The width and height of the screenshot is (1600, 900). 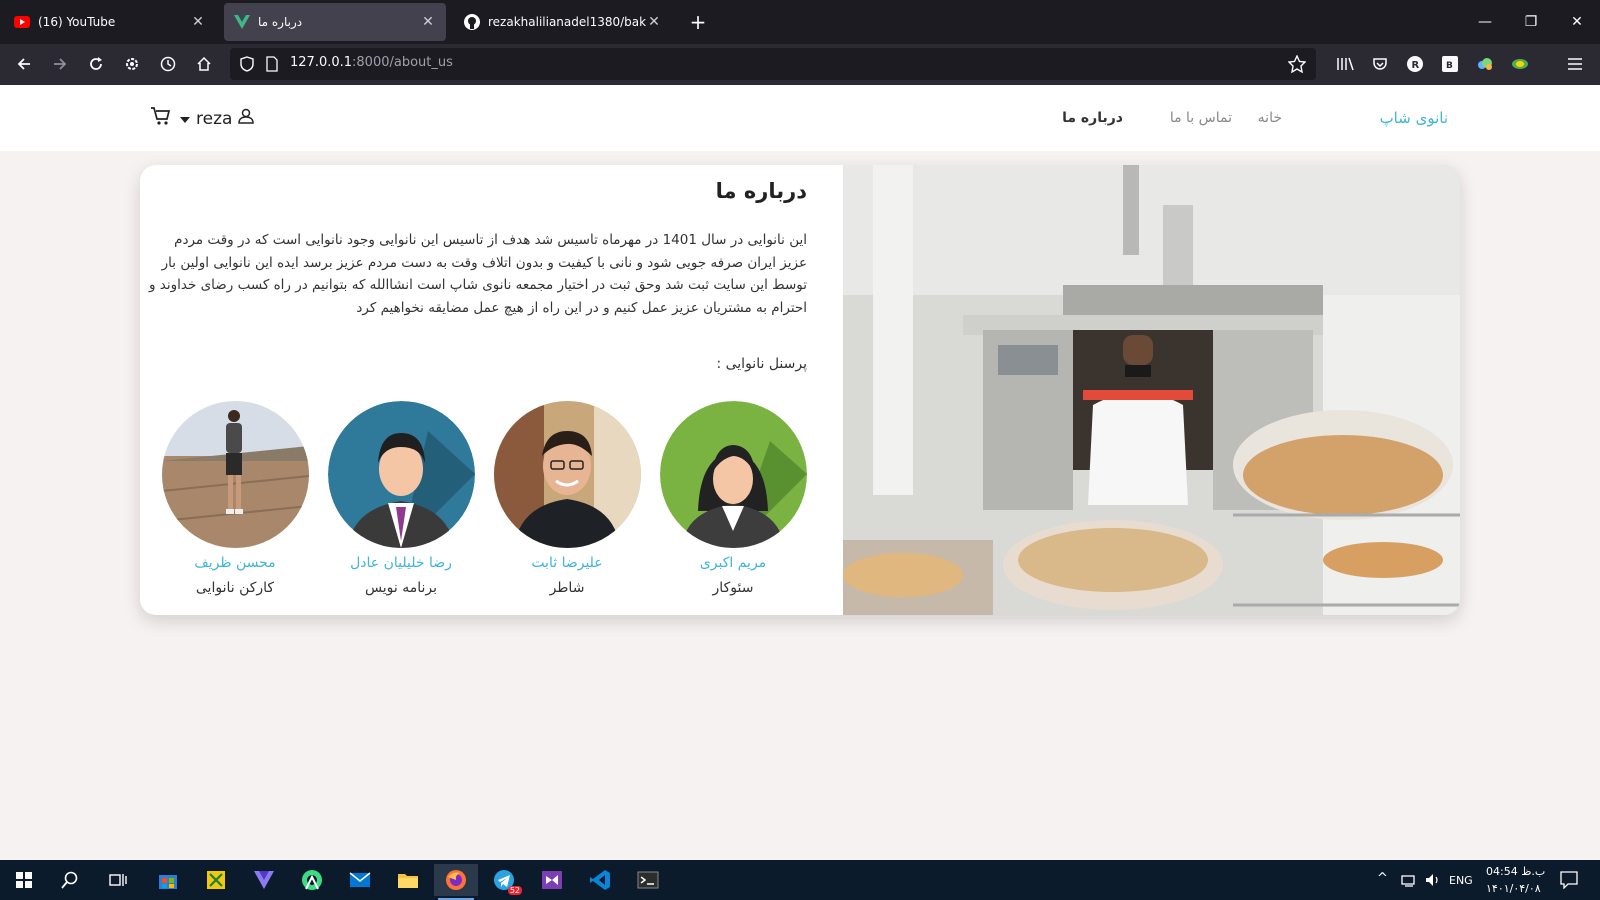 I want to click on minimize-button: —, so click(x=1485, y=22).